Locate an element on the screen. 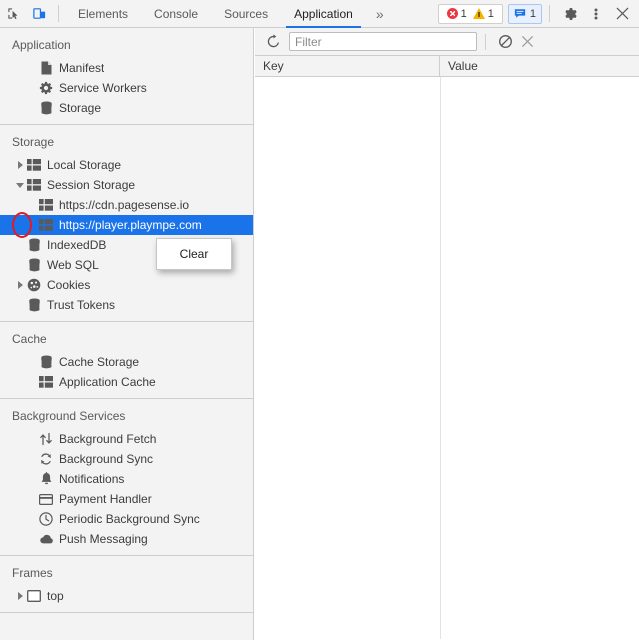  sidebar-item-label: https://player.plaympe.com is located at coordinates (130, 225).